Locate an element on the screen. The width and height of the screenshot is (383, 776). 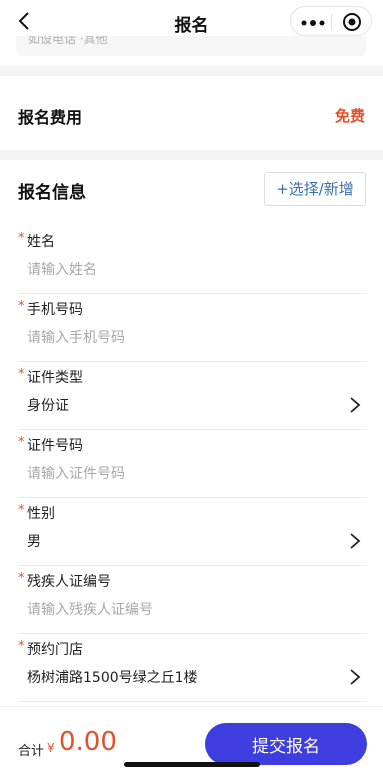
more-dots-icon is located at coordinates (313, 23).